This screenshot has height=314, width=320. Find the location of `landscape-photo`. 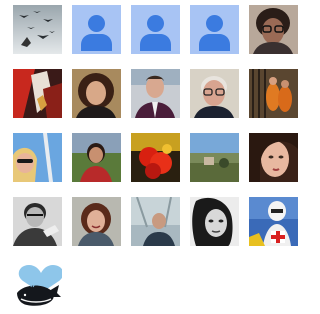

landscape-photo is located at coordinates (214, 157).